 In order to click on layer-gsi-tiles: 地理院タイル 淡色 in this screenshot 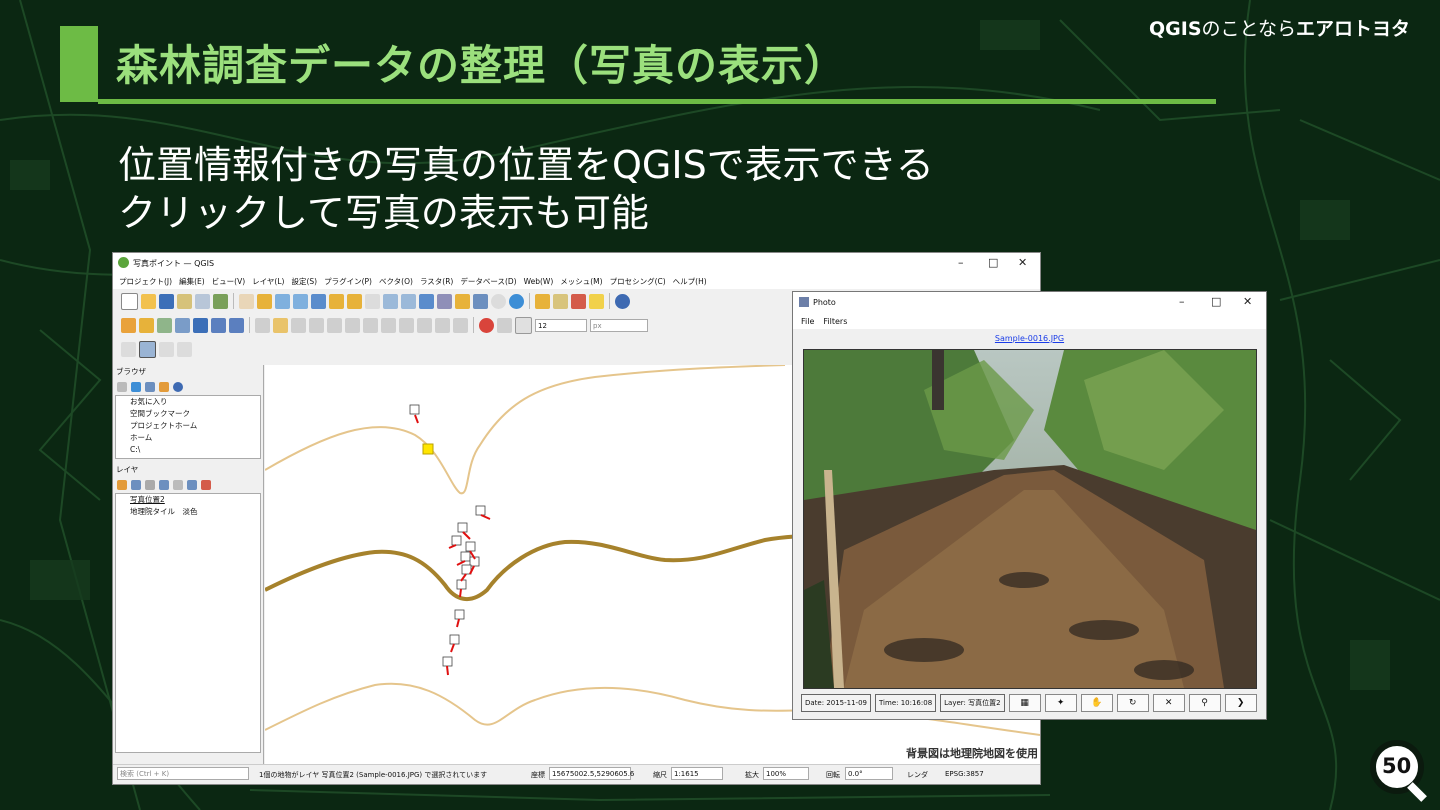, I will do `click(188, 512)`.